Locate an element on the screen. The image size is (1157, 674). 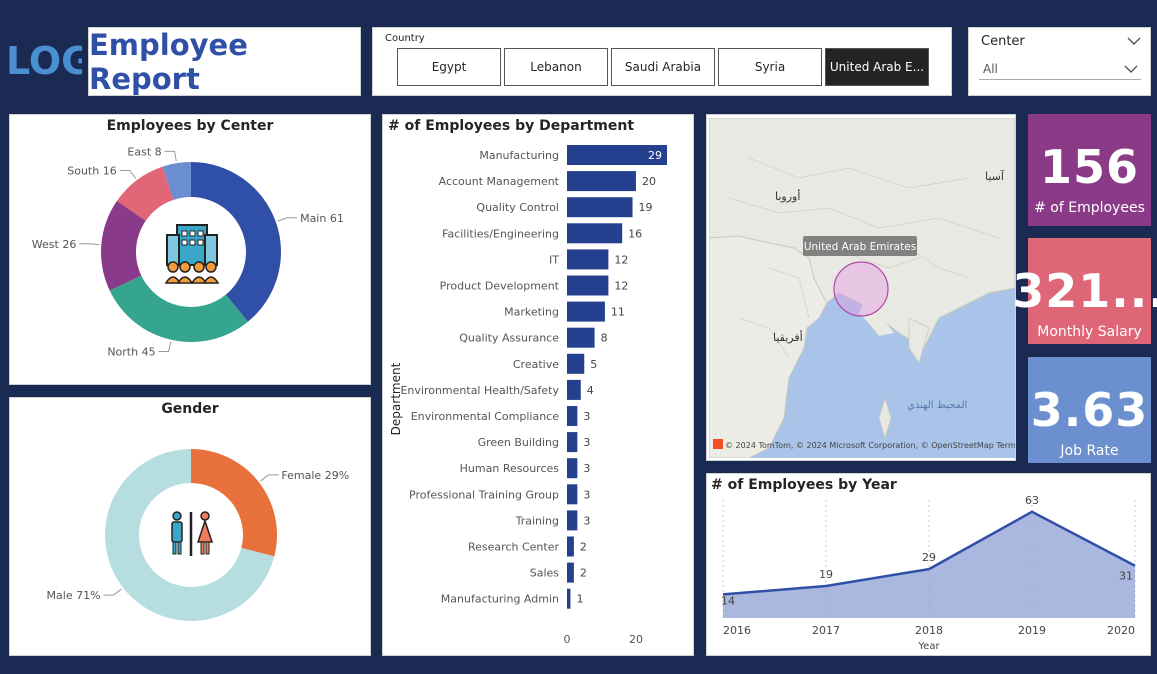
dept-bar-manufacturing-admin is located at coordinates (569, 598).